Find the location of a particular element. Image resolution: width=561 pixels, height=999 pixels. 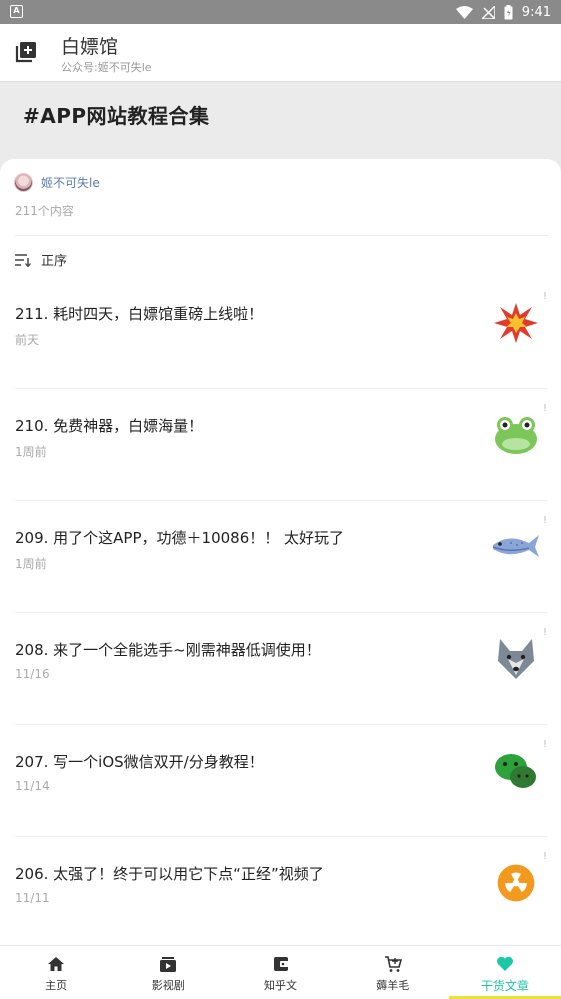

author-row: 姬不可失le is located at coordinates (57, 182).